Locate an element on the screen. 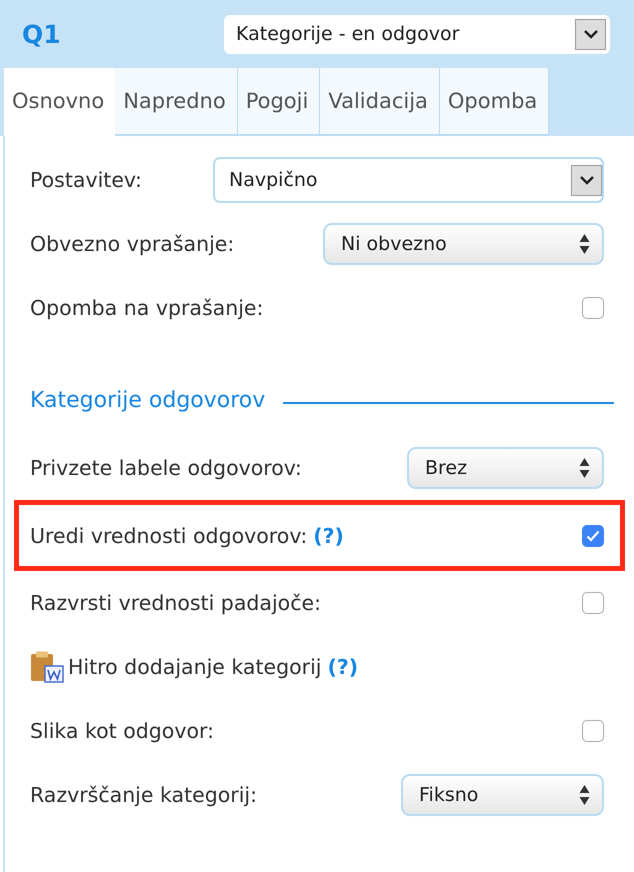 This screenshot has height=872, width=634. select-field: Ni obvezno is located at coordinates (463, 244).